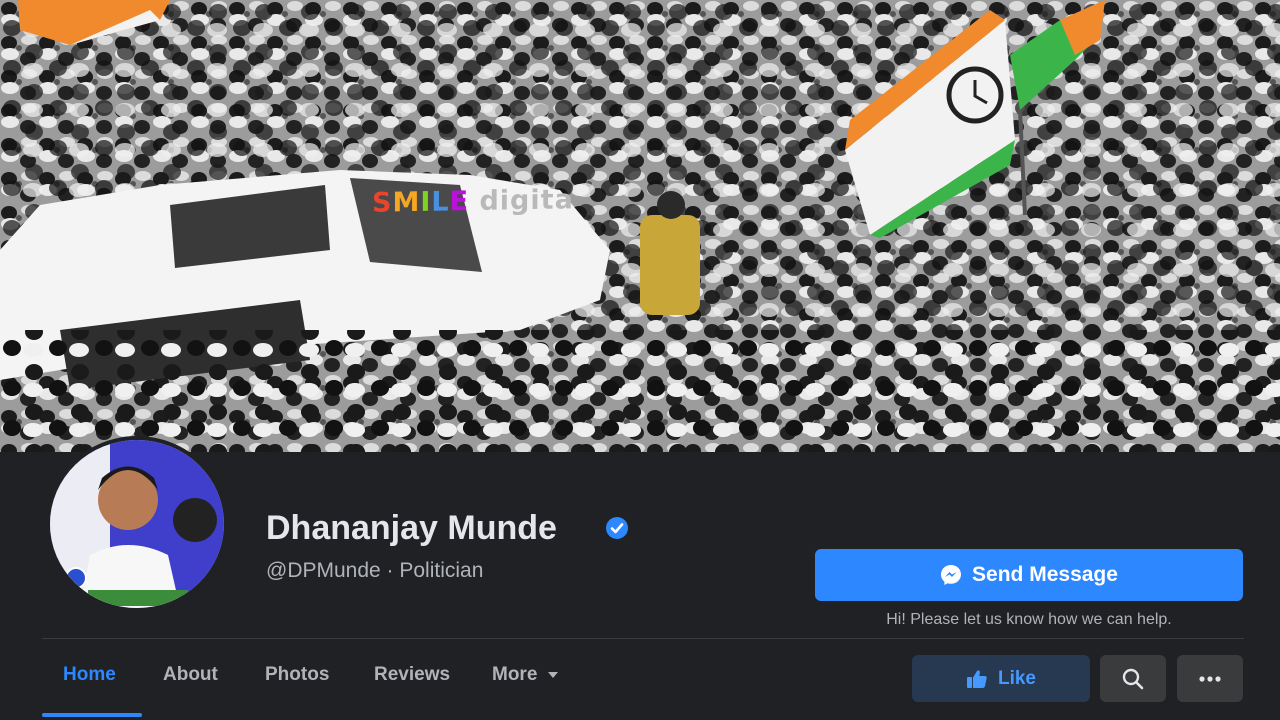 This screenshot has width=1280, height=720. I want to click on tab-reviews: Reviews, so click(412, 675).